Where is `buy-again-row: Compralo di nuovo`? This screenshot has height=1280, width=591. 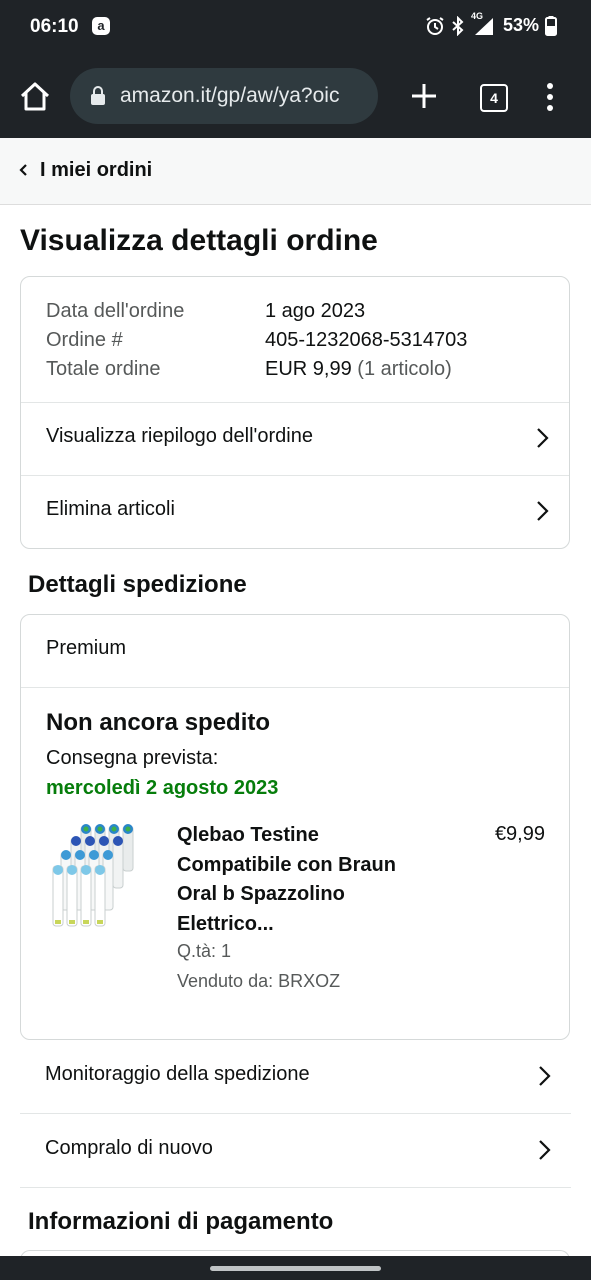
buy-again-row: Compralo di nuovo is located at coordinates (295, 1151).